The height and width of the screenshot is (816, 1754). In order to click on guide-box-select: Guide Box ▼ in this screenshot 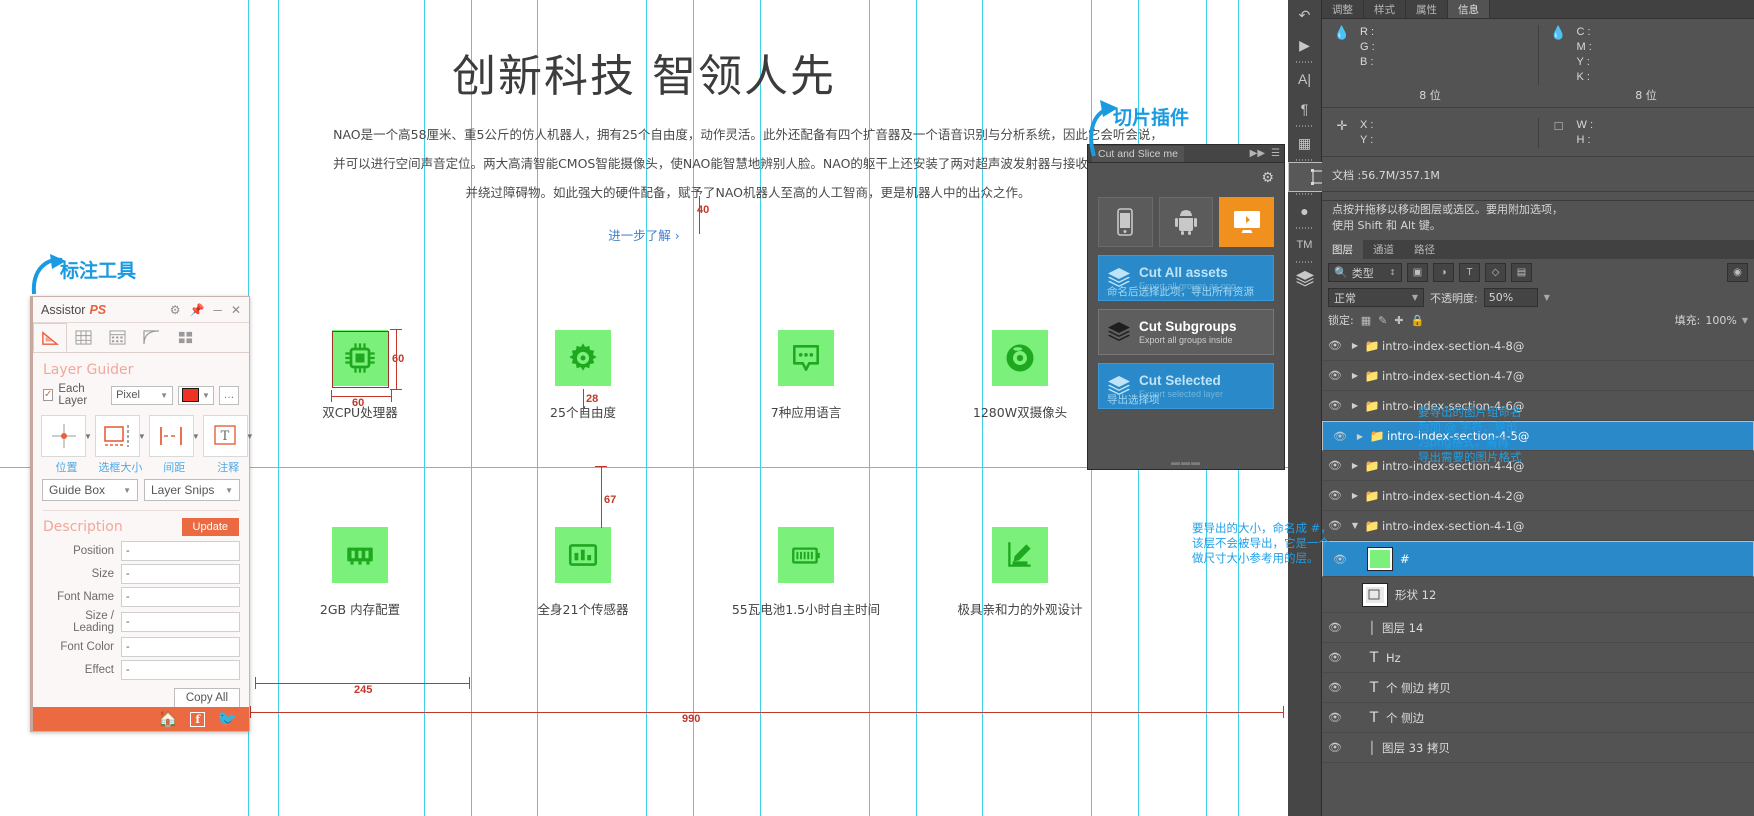, I will do `click(90, 490)`.